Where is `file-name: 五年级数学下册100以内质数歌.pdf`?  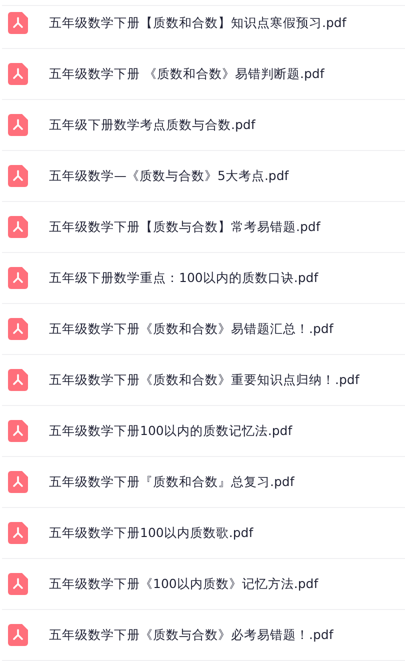
file-name: 五年级数学下册100以内质数歌.pdf is located at coordinates (151, 533).